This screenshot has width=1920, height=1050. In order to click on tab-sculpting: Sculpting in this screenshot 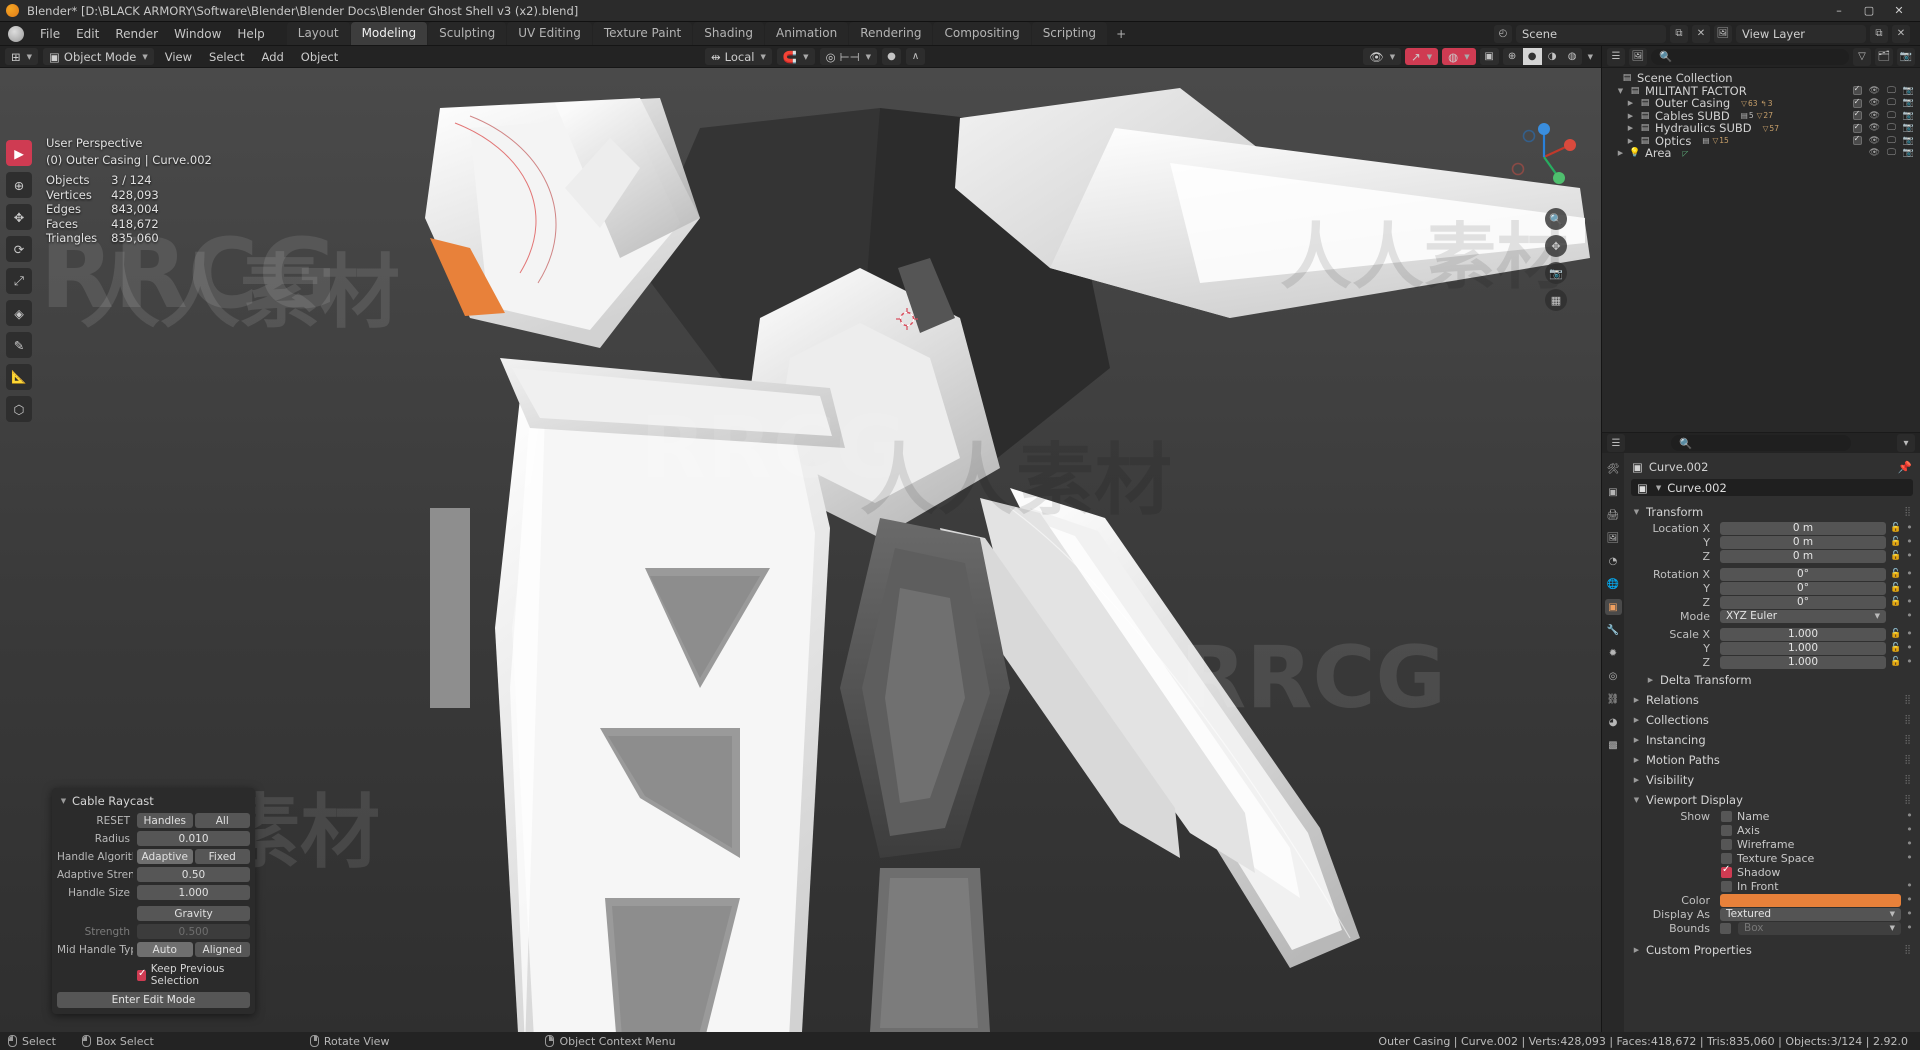, I will do `click(467, 33)`.